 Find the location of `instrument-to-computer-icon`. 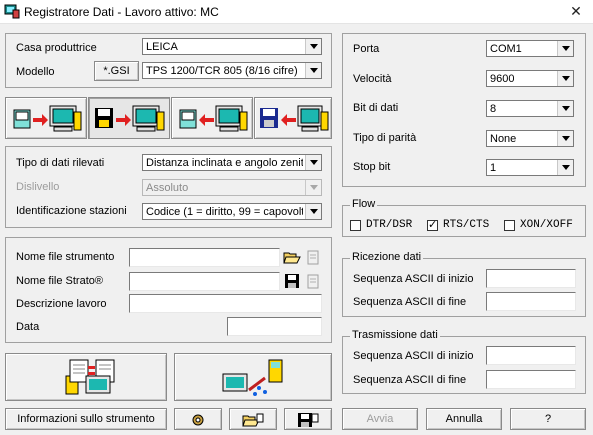

instrument-to-computer-icon is located at coordinates (47, 118).